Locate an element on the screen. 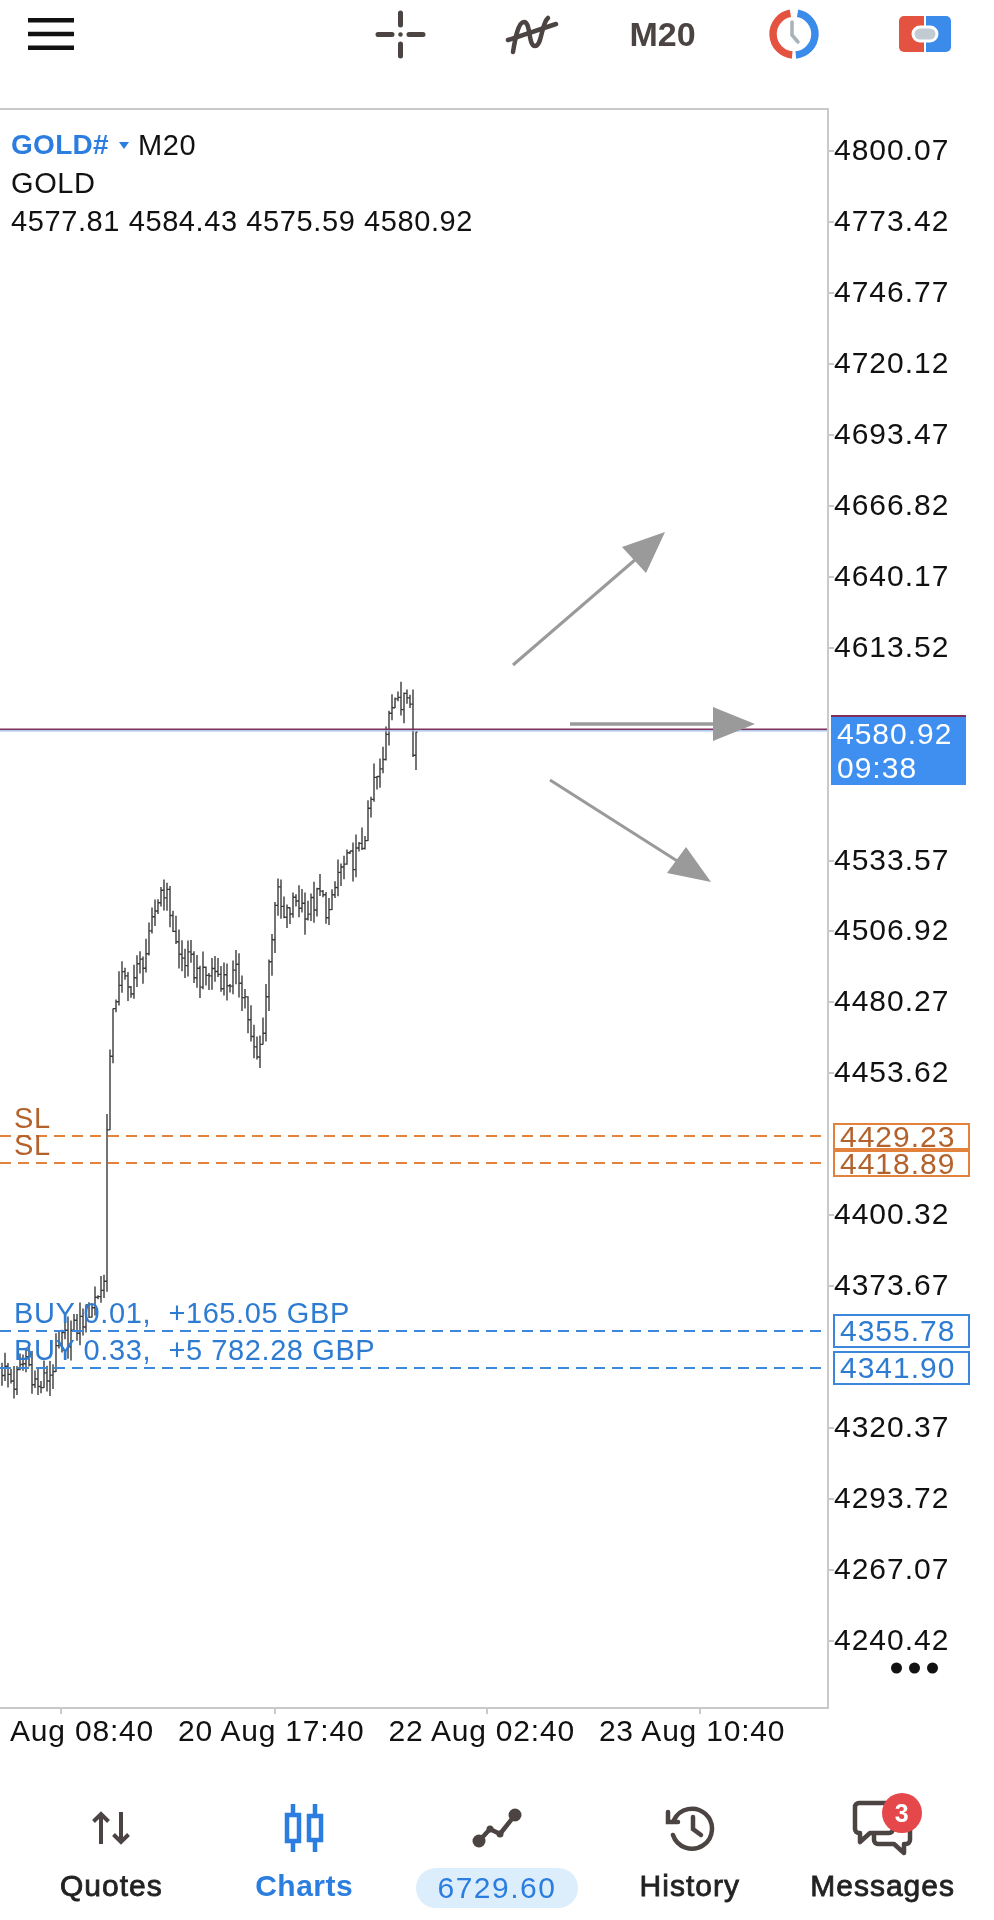 The height and width of the screenshot is (1920, 994). price-axis-label: 4267.07 is located at coordinates (892, 1569).